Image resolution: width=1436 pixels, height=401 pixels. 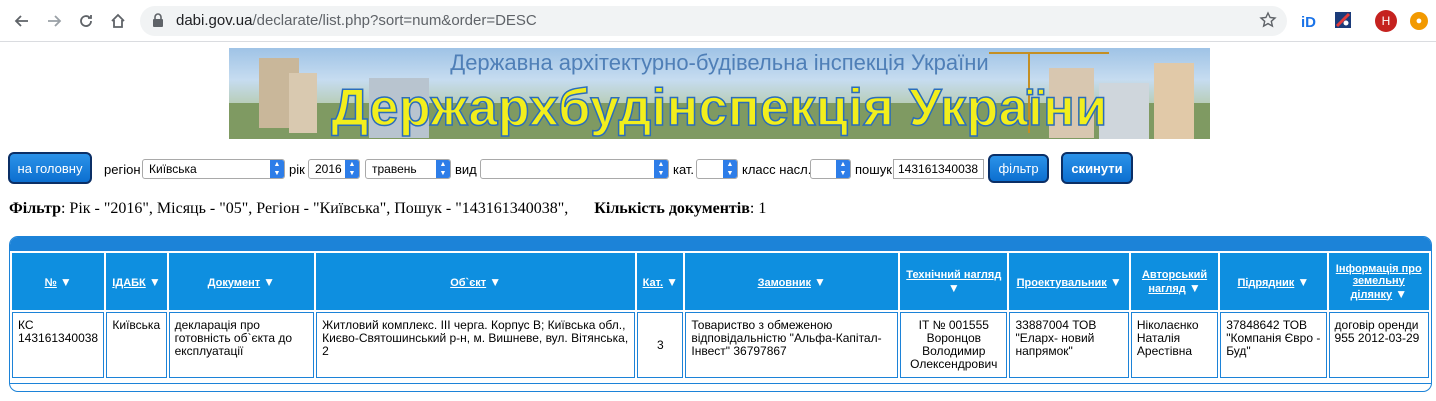 What do you see at coordinates (58, 281) in the screenshot?
I see `column-header-number: № ▼` at bounding box center [58, 281].